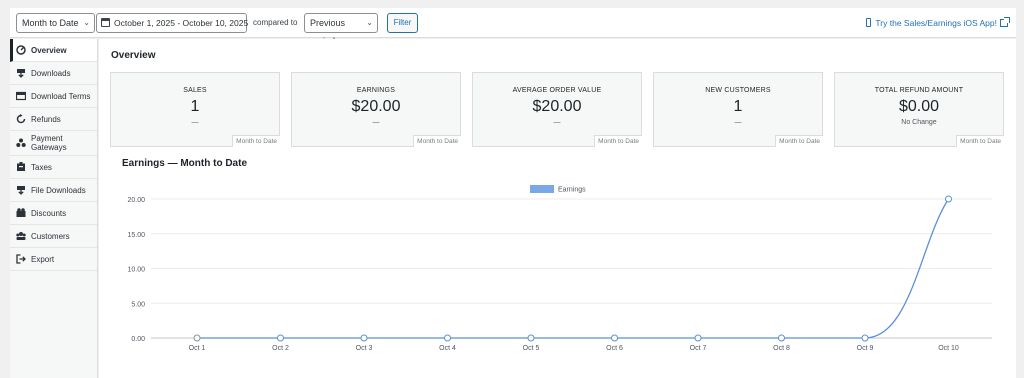 This screenshot has width=1024, height=378. What do you see at coordinates (49, 213) in the screenshot?
I see `sidebar-item-label: Discounts` at bounding box center [49, 213].